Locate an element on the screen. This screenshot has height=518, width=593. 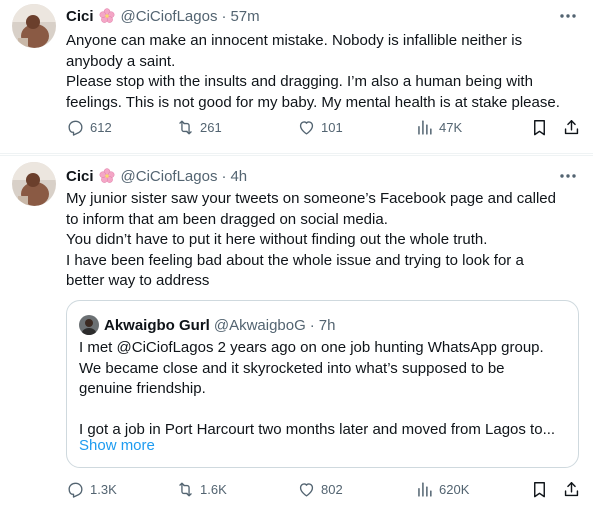
action-bar: 612 261 101 47K is located at coordinates (324, 130).